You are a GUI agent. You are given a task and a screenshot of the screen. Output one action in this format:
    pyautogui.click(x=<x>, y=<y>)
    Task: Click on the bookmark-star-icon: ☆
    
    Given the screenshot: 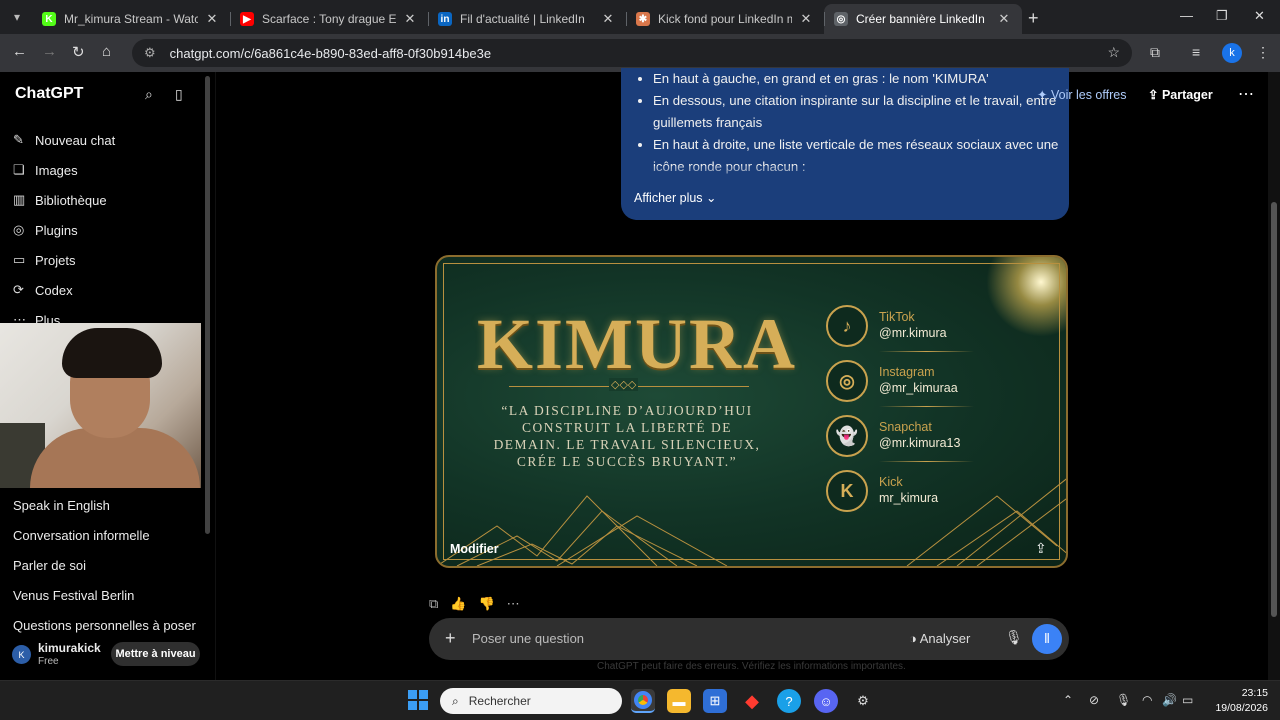 What is the action you would take?
    pyautogui.click(x=1113, y=52)
    